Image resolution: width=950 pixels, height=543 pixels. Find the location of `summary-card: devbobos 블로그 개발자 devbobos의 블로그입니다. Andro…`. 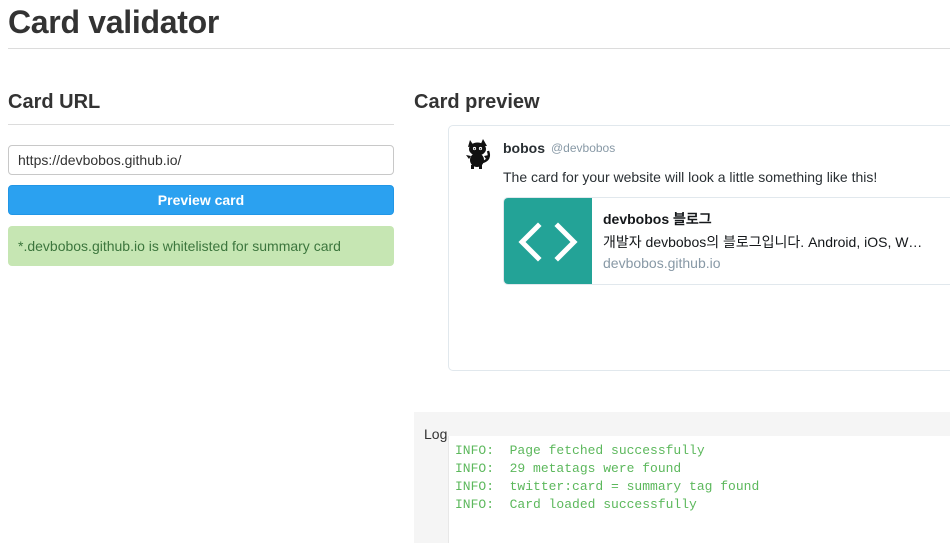

summary-card: devbobos 블로그 개발자 devbobos의 블로그입니다. Andro… is located at coordinates (726, 241).